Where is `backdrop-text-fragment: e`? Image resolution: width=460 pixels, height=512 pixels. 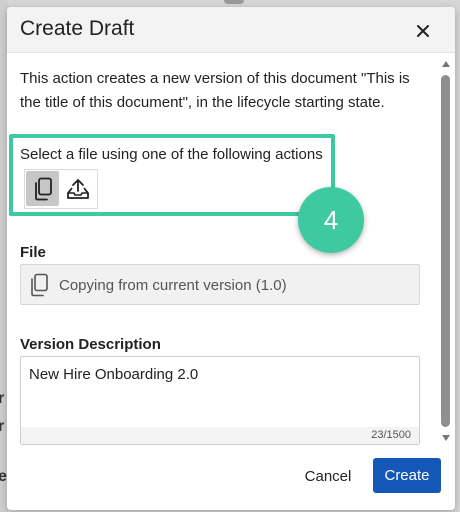 backdrop-text-fragment: e is located at coordinates (3, 476).